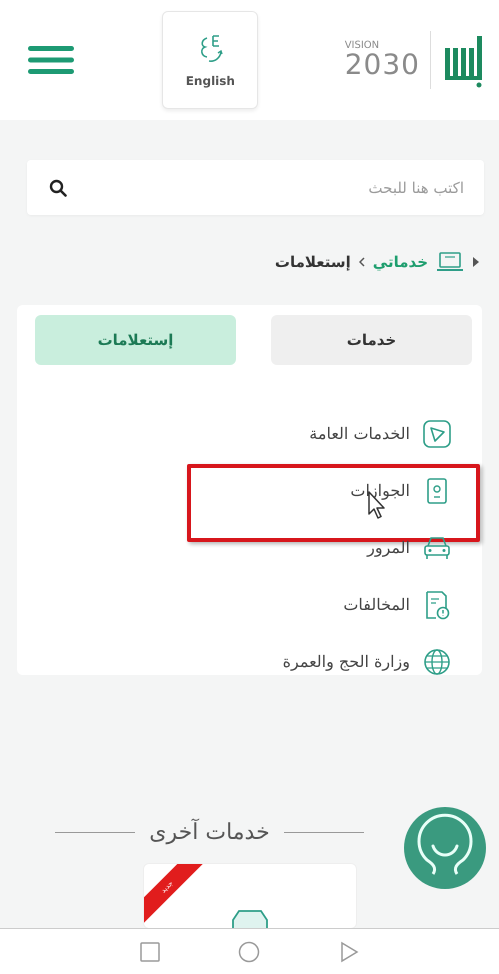 The width and height of the screenshot is (499, 974). I want to click on square-icon, so click(149, 951).